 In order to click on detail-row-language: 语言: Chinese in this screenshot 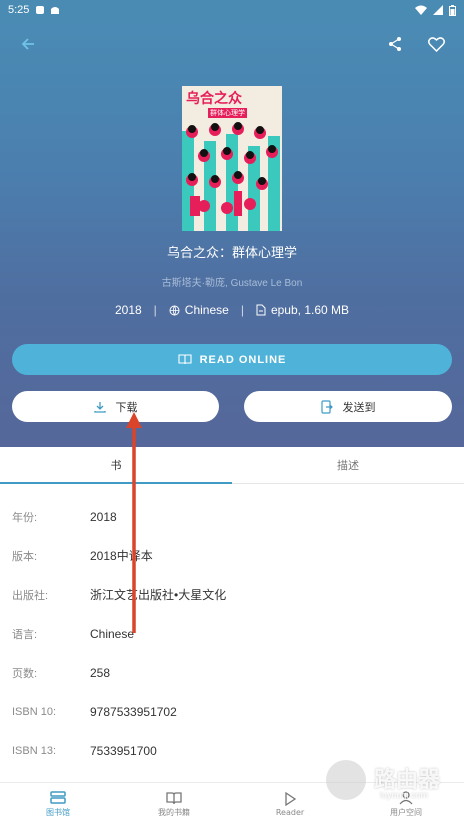, I will do `click(232, 633)`.